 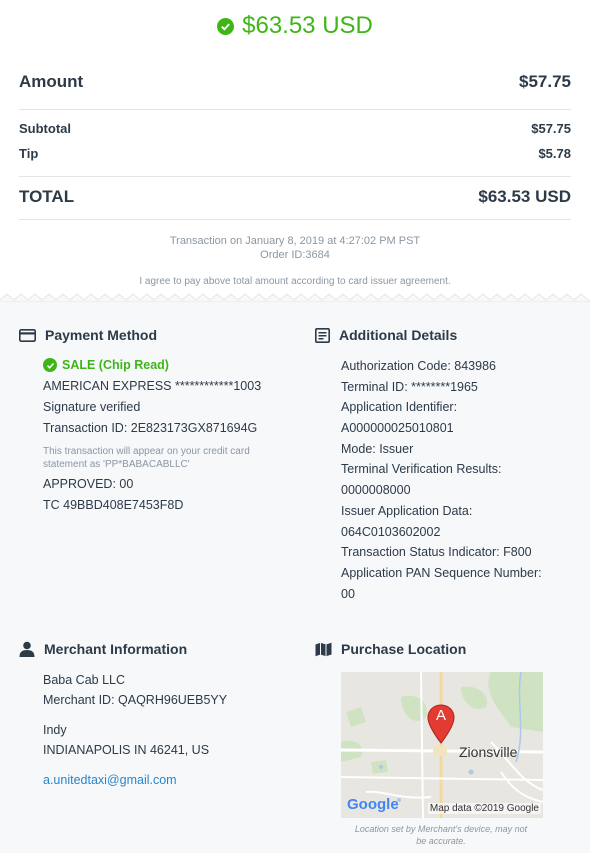 I want to click on detail-line: Transaction Status Indicator: F800, so click(x=436, y=552).